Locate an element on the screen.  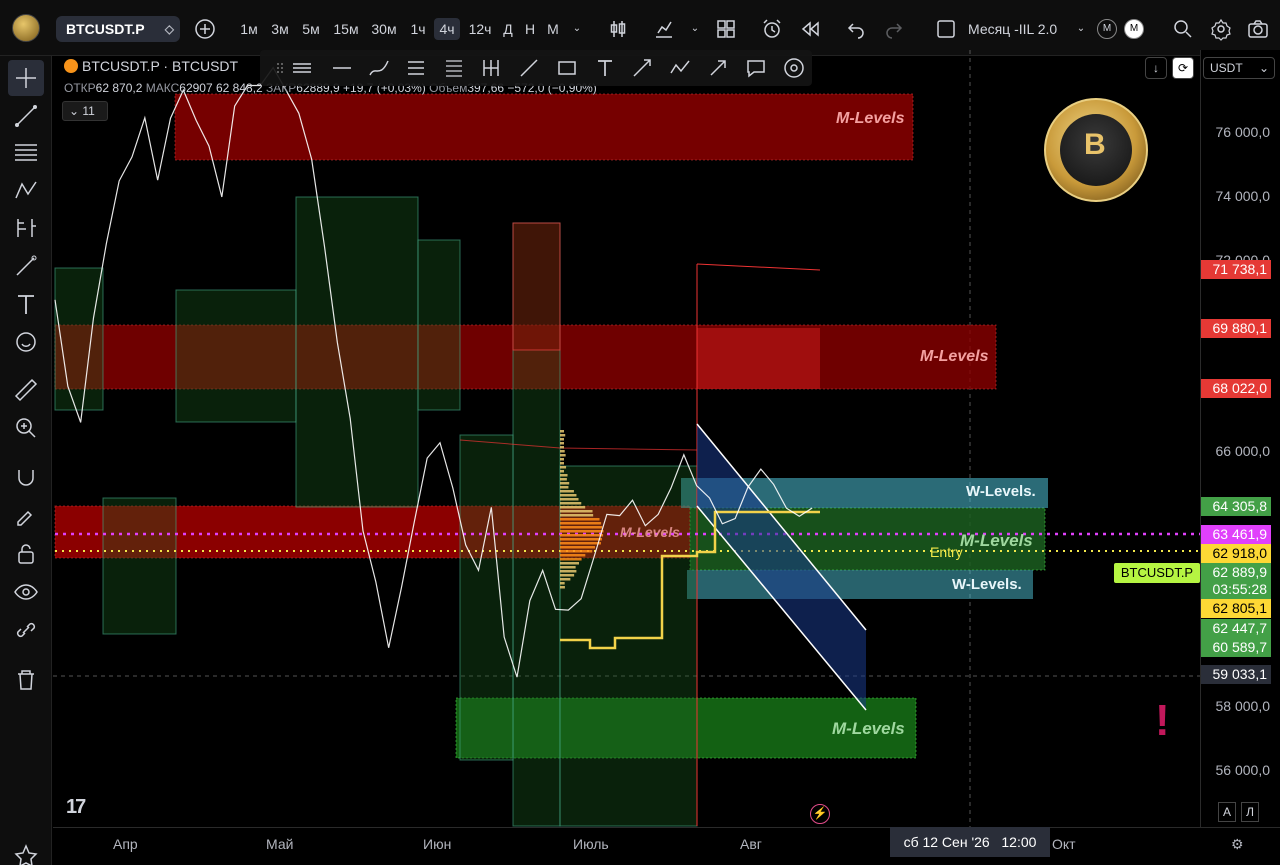
auto-scale-icon: ⟳ is located at coordinates (1183, 68).